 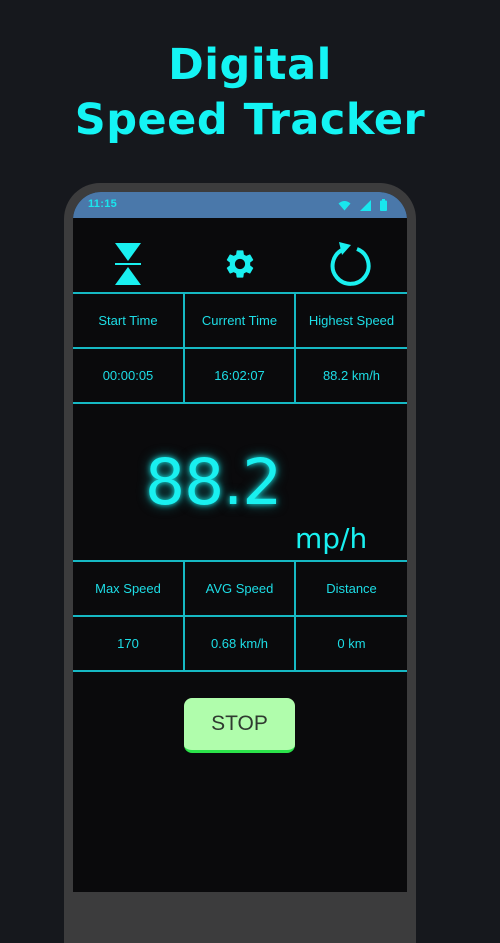 What do you see at coordinates (365, 207) in the screenshot?
I see `signal-icon` at bounding box center [365, 207].